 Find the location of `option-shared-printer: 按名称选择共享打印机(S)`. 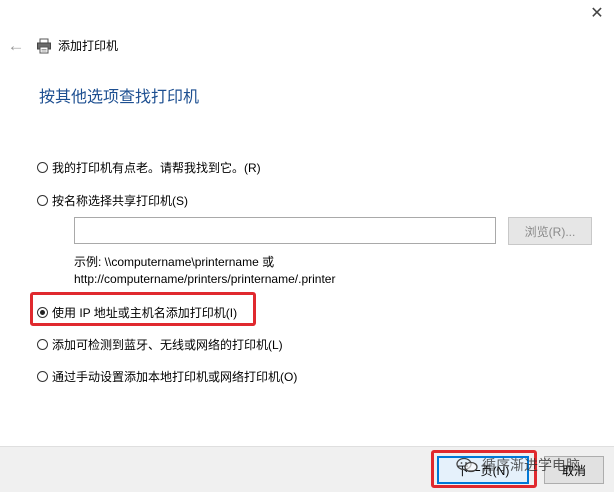

option-shared-printer: 按名称选择共享打印机(S) is located at coordinates (112, 200).